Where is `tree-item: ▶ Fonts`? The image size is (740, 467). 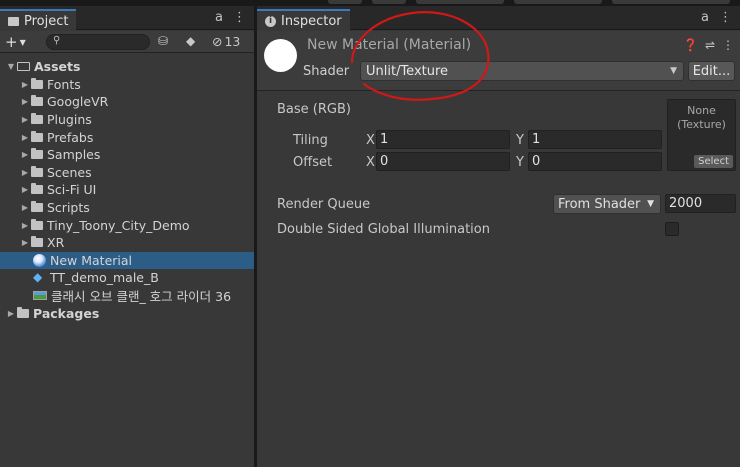
tree-item: ▶ Fonts is located at coordinates (127, 85).